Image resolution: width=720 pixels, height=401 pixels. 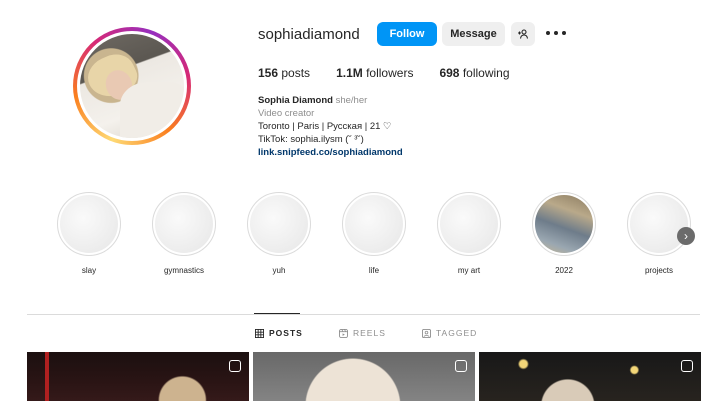 I want to click on following-stat: 698 following, so click(x=474, y=73).